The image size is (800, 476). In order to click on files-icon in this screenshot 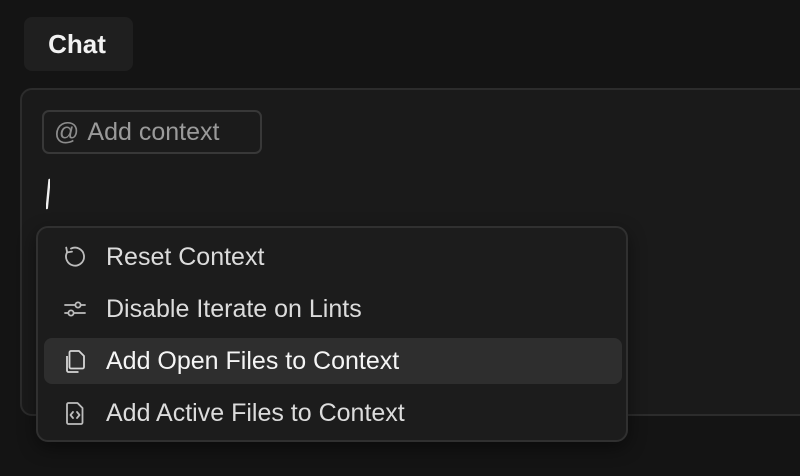, I will do `click(75, 361)`.